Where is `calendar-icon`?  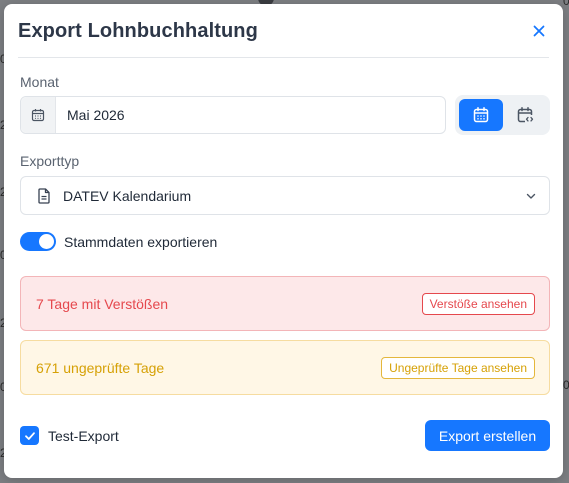 calendar-icon is located at coordinates (38, 115).